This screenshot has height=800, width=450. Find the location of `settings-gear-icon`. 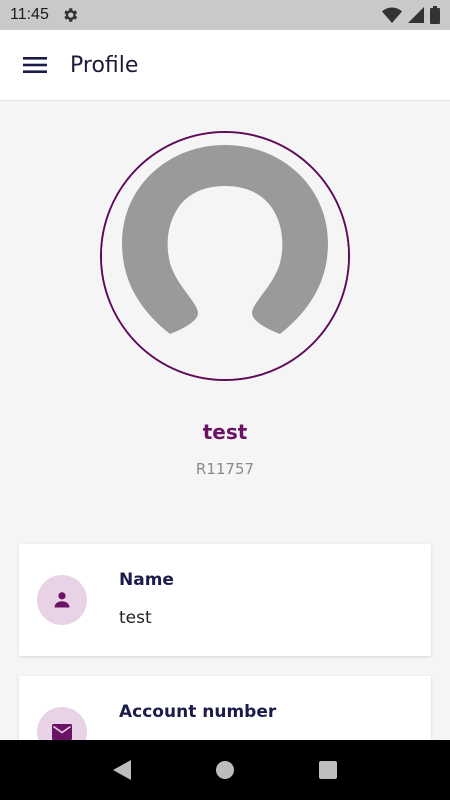

settings-gear-icon is located at coordinates (70, 15).